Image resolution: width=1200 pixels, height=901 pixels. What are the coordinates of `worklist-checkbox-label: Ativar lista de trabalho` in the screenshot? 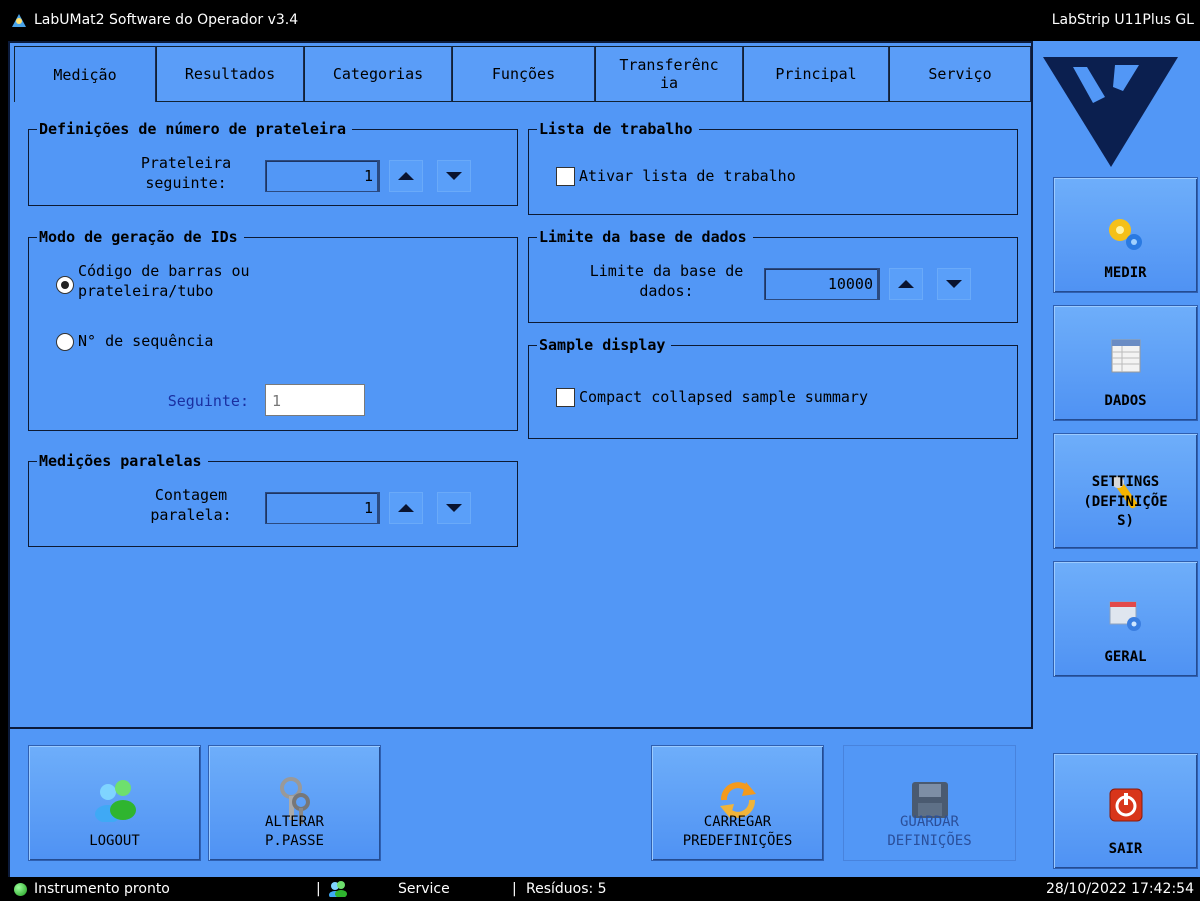 It's located at (759, 177).